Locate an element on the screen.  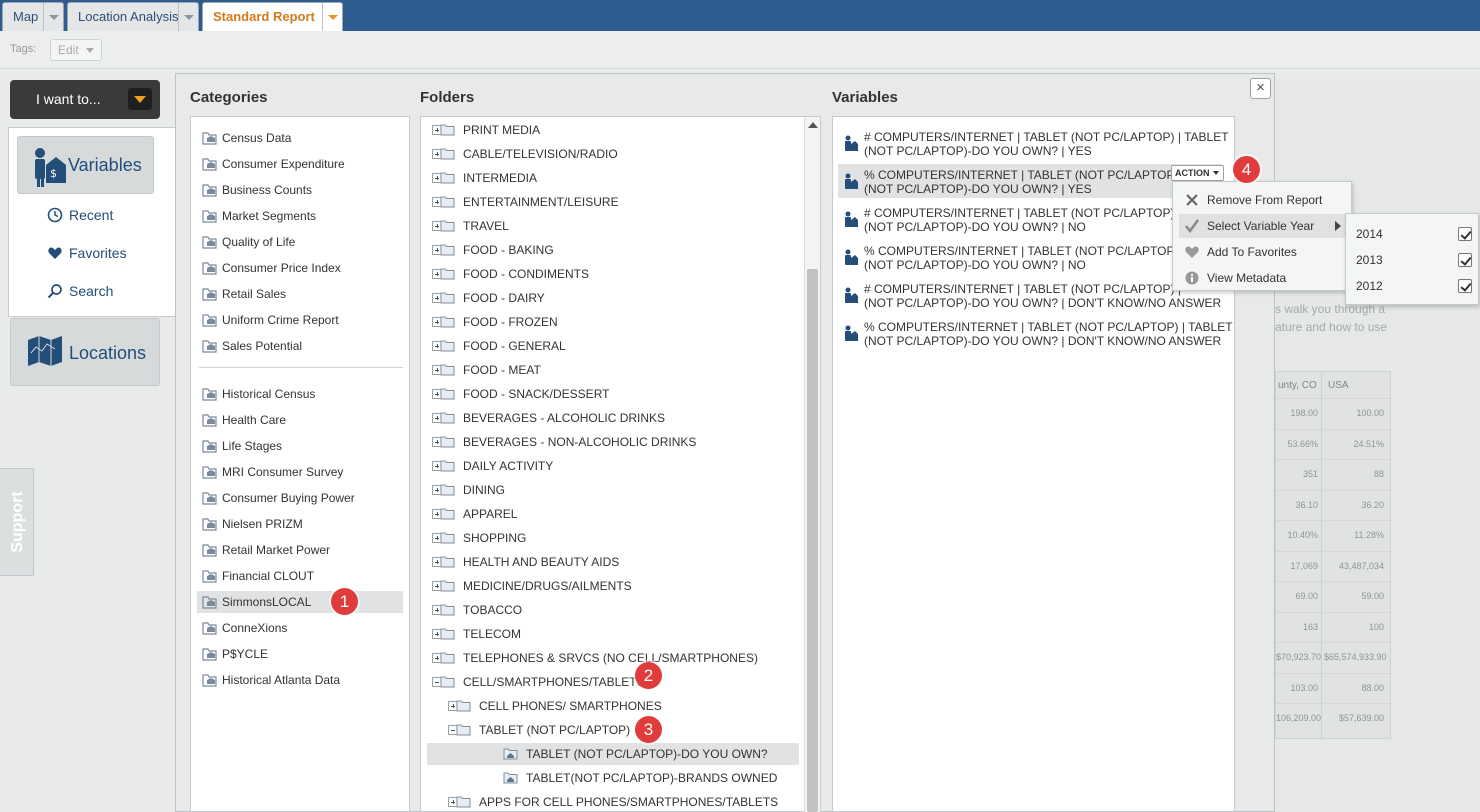
folder-item: BEVERAGES - ALCOHOLIC DRINKS is located at coordinates (613, 418).